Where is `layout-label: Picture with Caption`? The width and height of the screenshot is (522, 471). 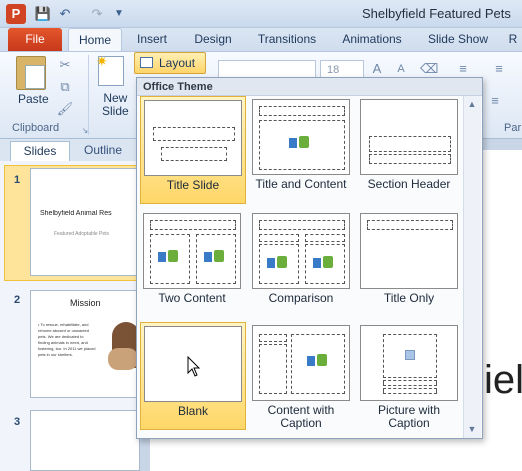 layout-label: Picture with Caption is located at coordinates (409, 416).